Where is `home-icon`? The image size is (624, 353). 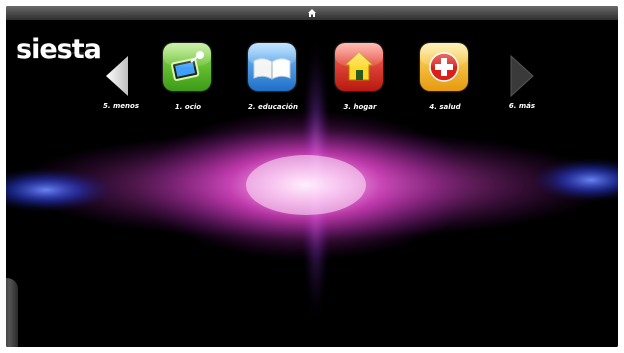 home-icon is located at coordinates (312, 13).